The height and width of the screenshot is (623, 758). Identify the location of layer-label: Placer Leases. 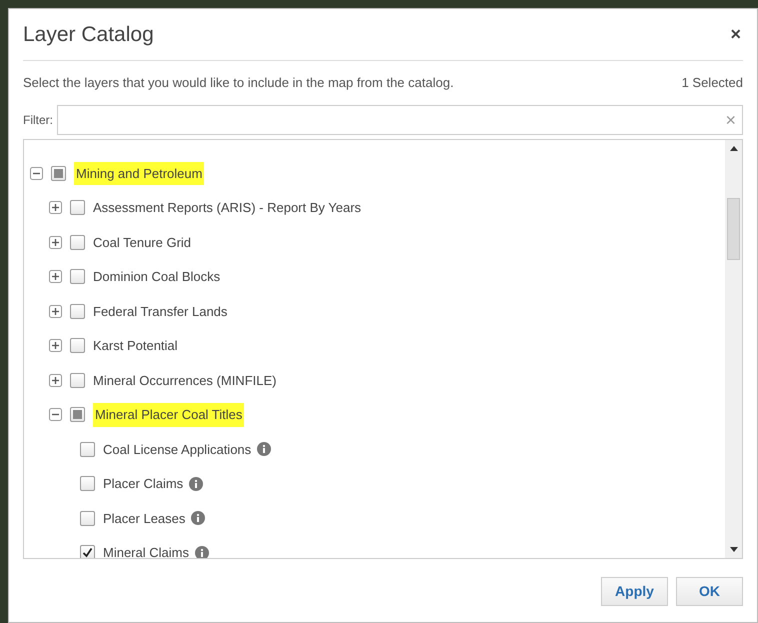
(144, 518).